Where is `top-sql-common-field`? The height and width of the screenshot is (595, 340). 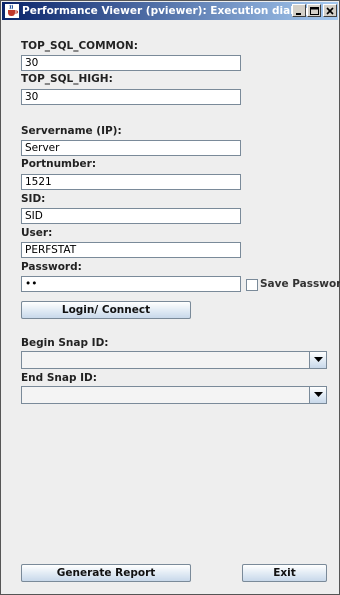 top-sql-common-field is located at coordinates (131, 63).